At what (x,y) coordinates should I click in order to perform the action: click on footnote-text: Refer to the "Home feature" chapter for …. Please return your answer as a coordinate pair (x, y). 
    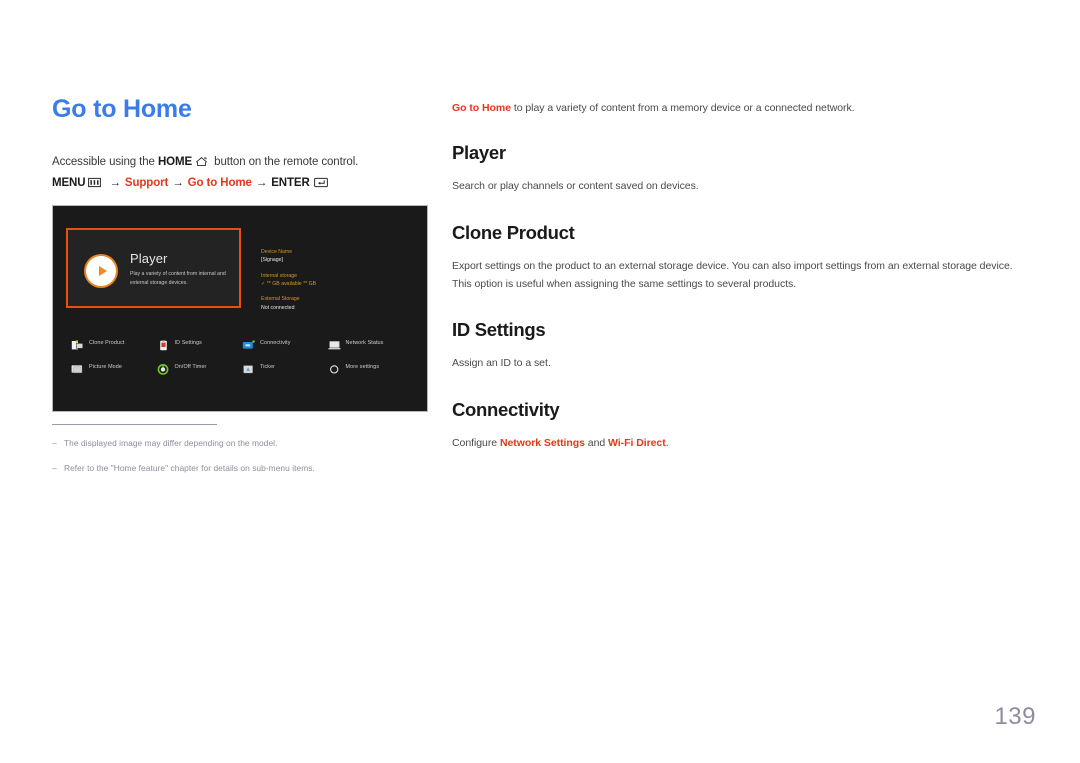
    Looking at the image, I should click on (189, 467).